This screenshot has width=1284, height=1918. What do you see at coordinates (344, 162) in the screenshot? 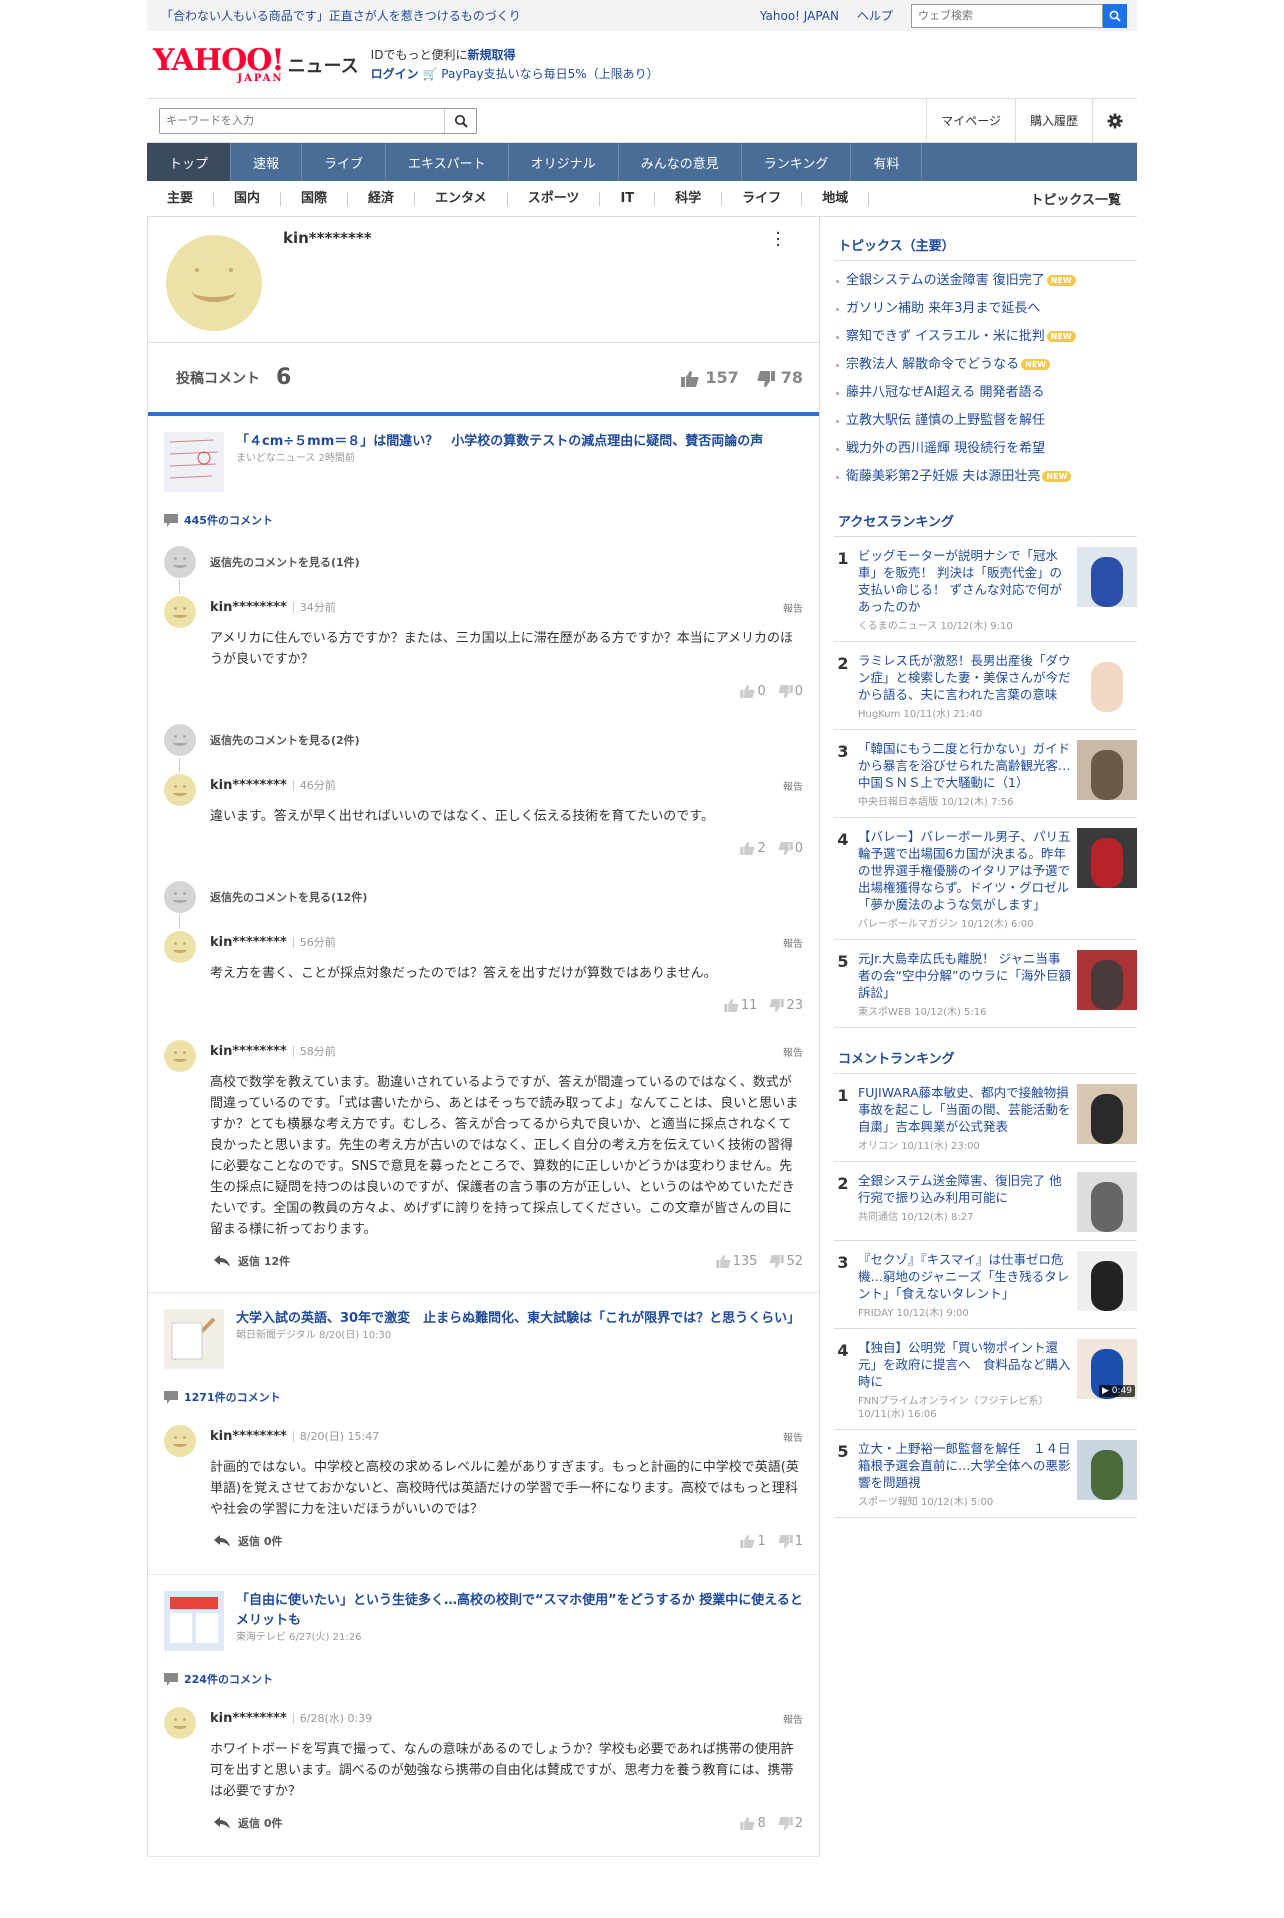
I see `nav-tab: ライブ` at bounding box center [344, 162].